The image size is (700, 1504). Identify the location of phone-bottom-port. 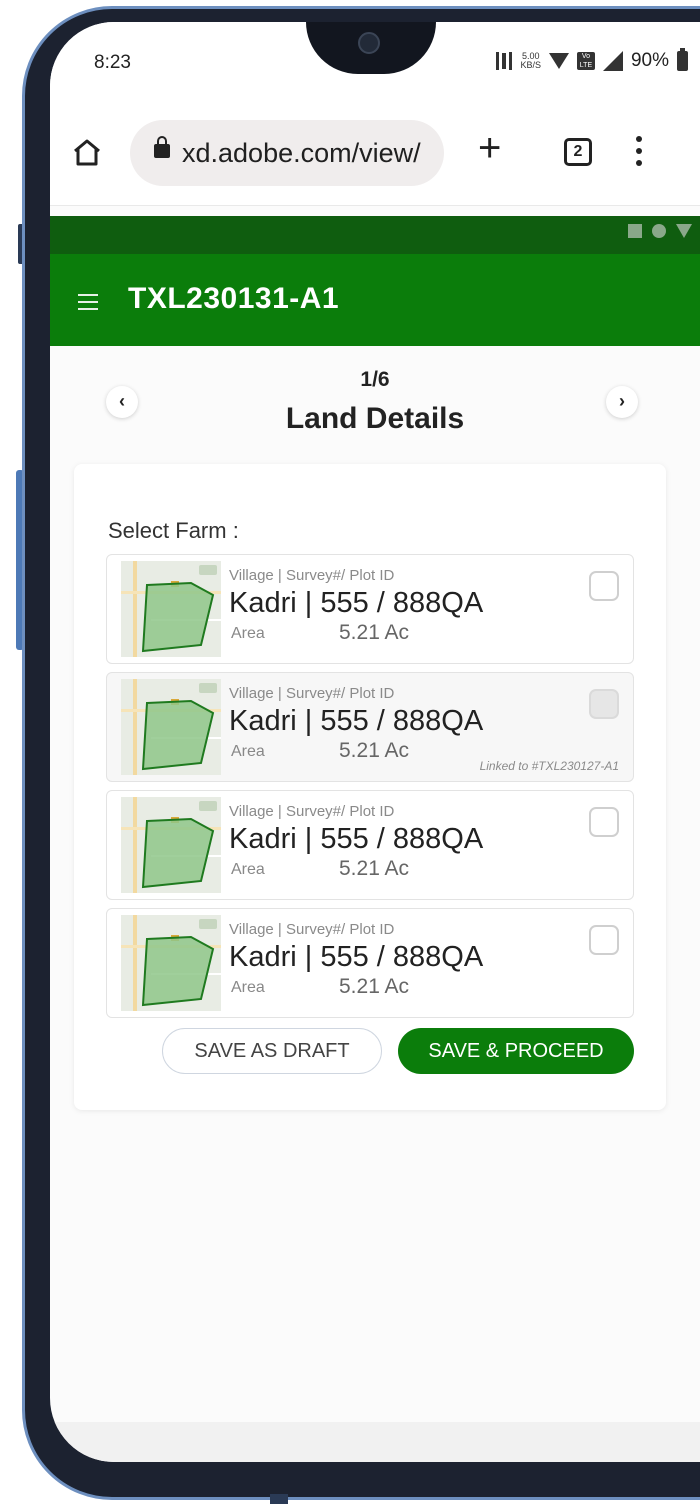
(279, 1499).